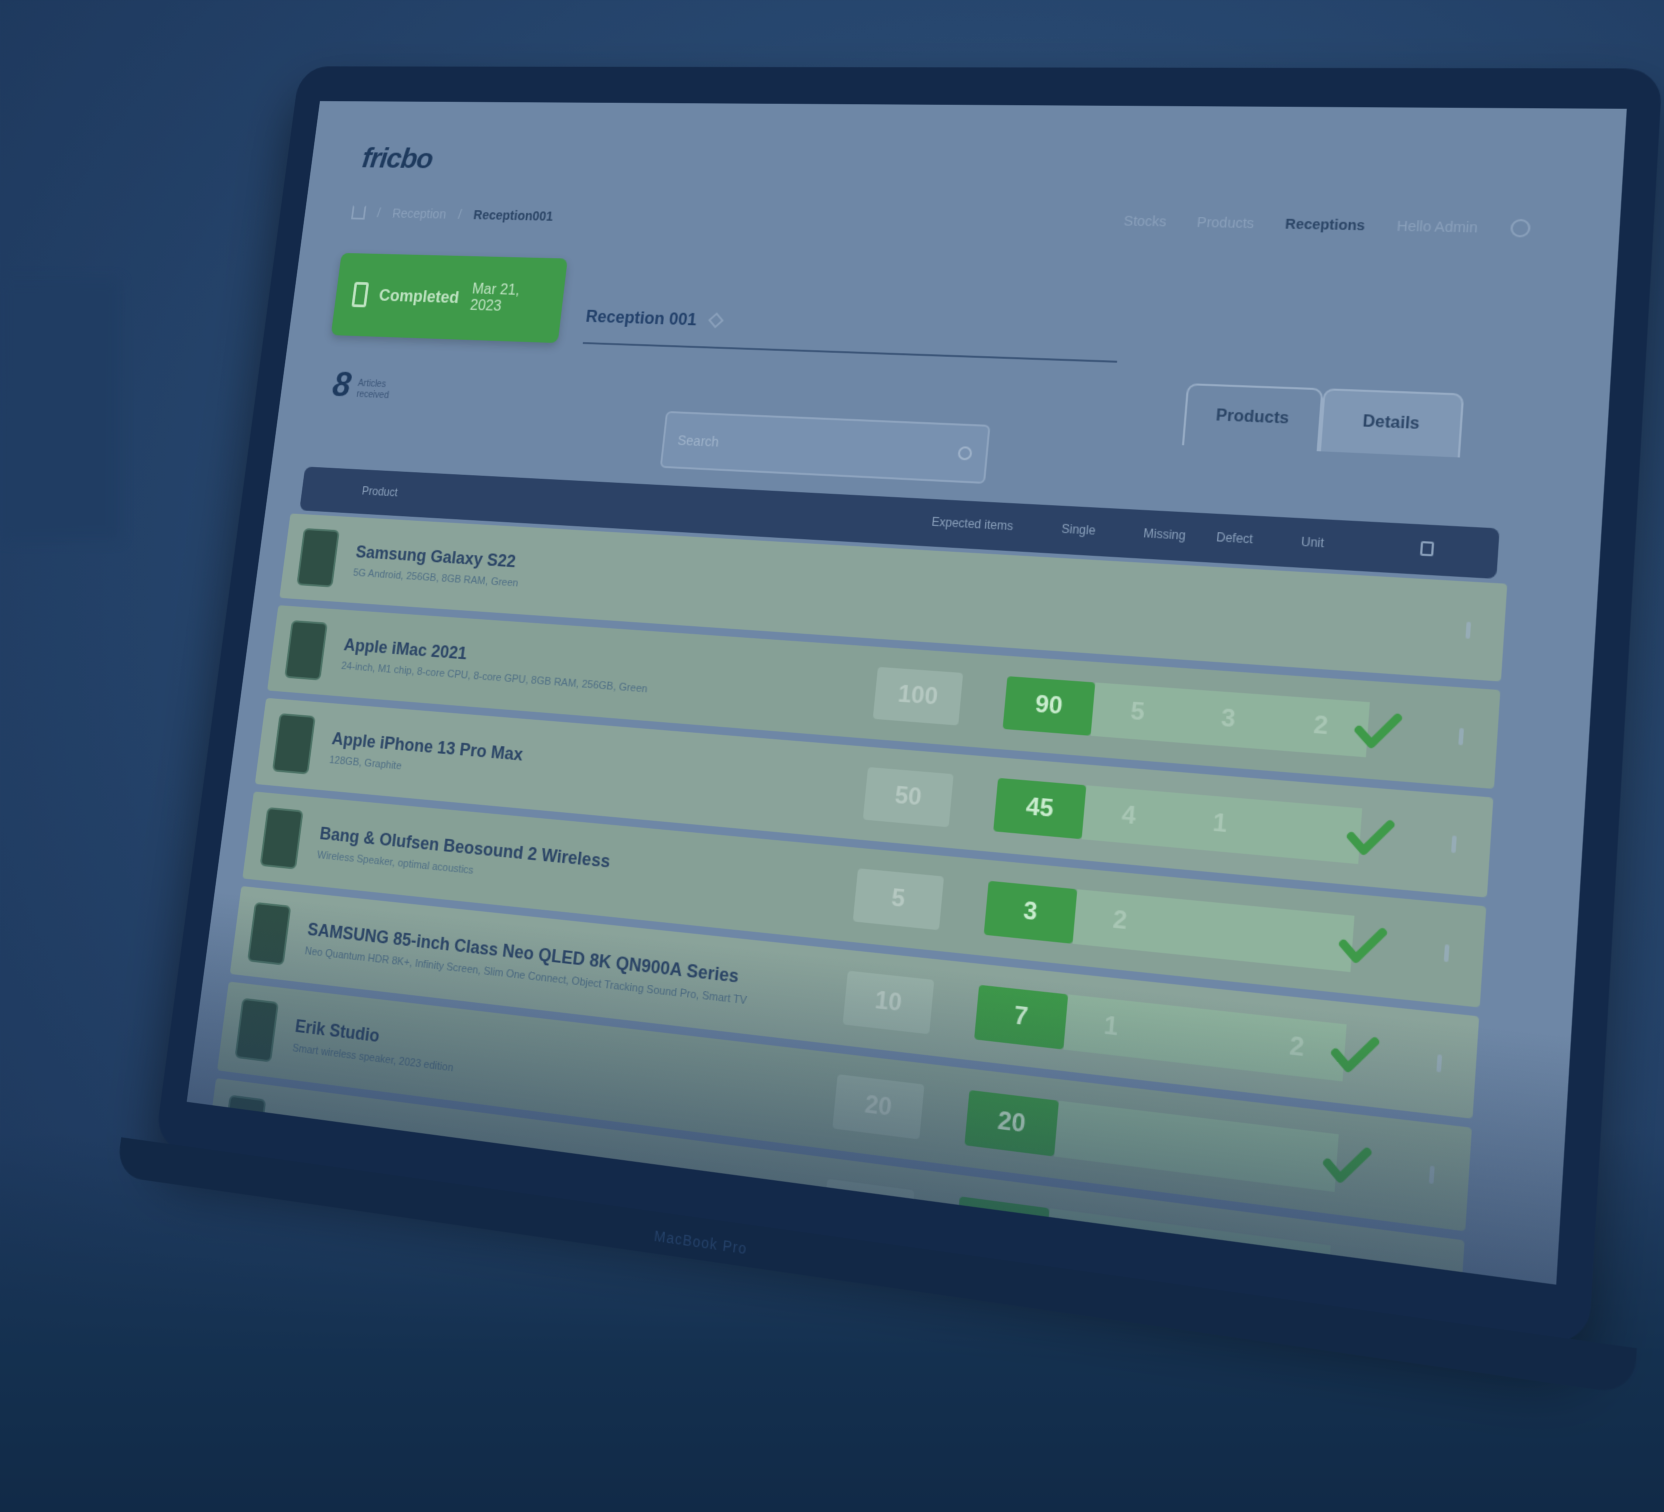 The height and width of the screenshot is (1512, 1664). I want to click on received-quantity-input: 45, so click(1040, 808).